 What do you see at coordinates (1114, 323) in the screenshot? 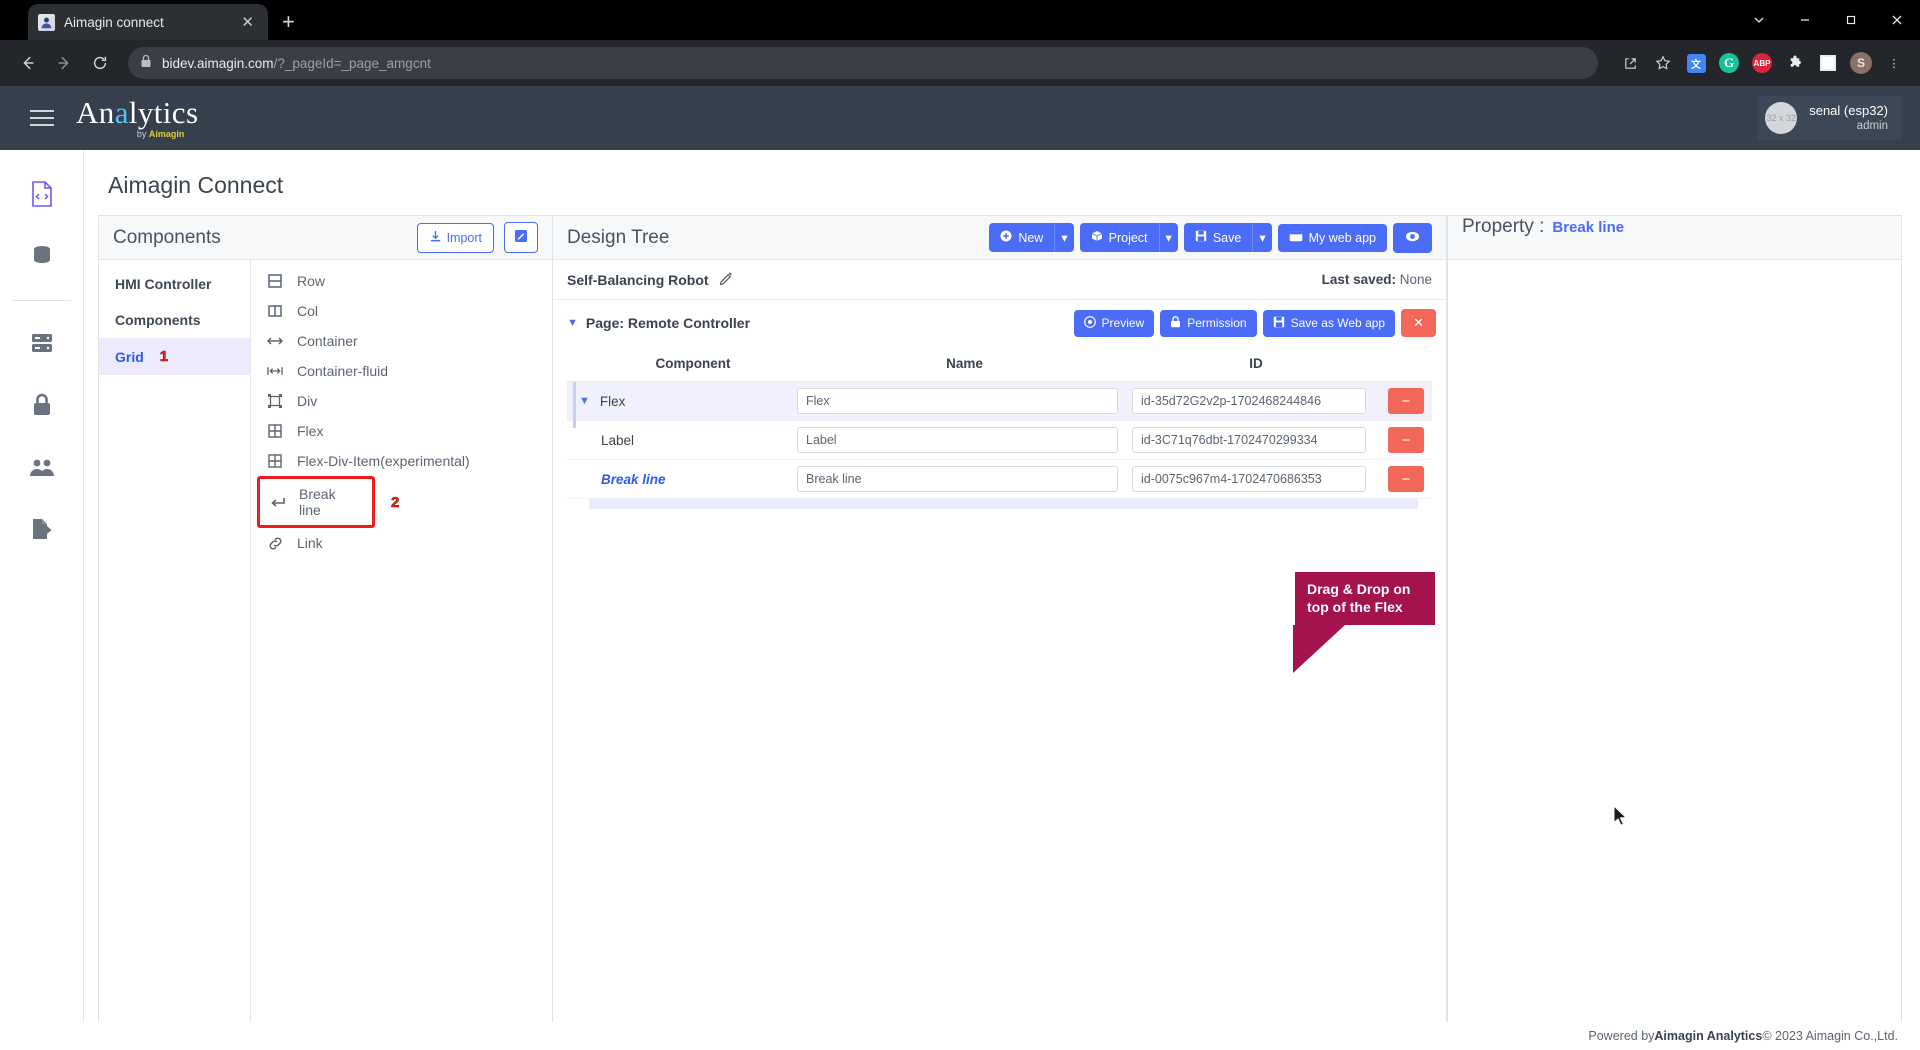
I see `preview-button: Preview` at bounding box center [1114, 323].